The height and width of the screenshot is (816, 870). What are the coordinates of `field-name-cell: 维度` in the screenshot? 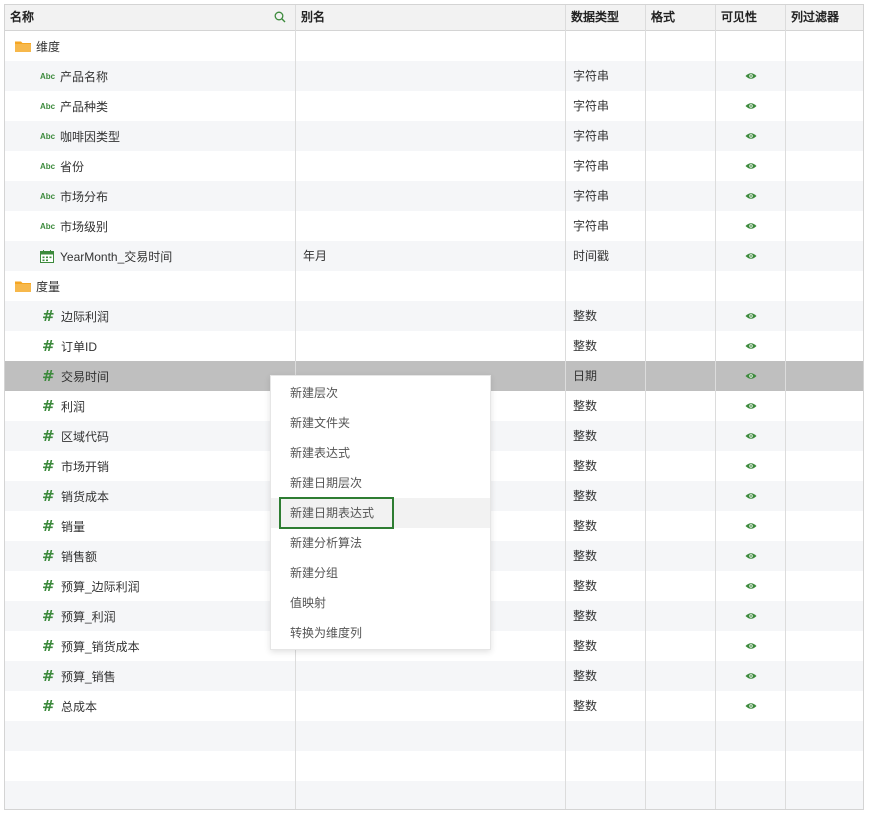 It's located at (37, 46).